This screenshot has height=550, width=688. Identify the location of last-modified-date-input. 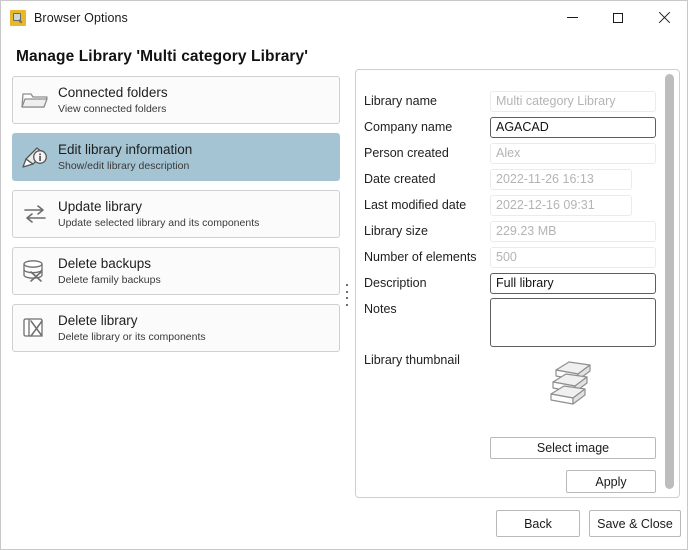
(561, 205).